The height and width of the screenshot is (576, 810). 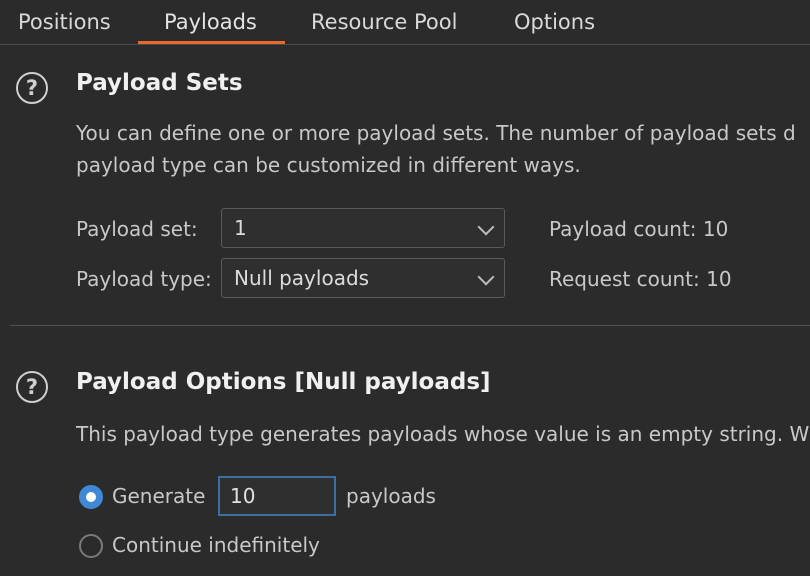 I want to click on payload-count: Payload count: 10, so click(x=639, y=229).